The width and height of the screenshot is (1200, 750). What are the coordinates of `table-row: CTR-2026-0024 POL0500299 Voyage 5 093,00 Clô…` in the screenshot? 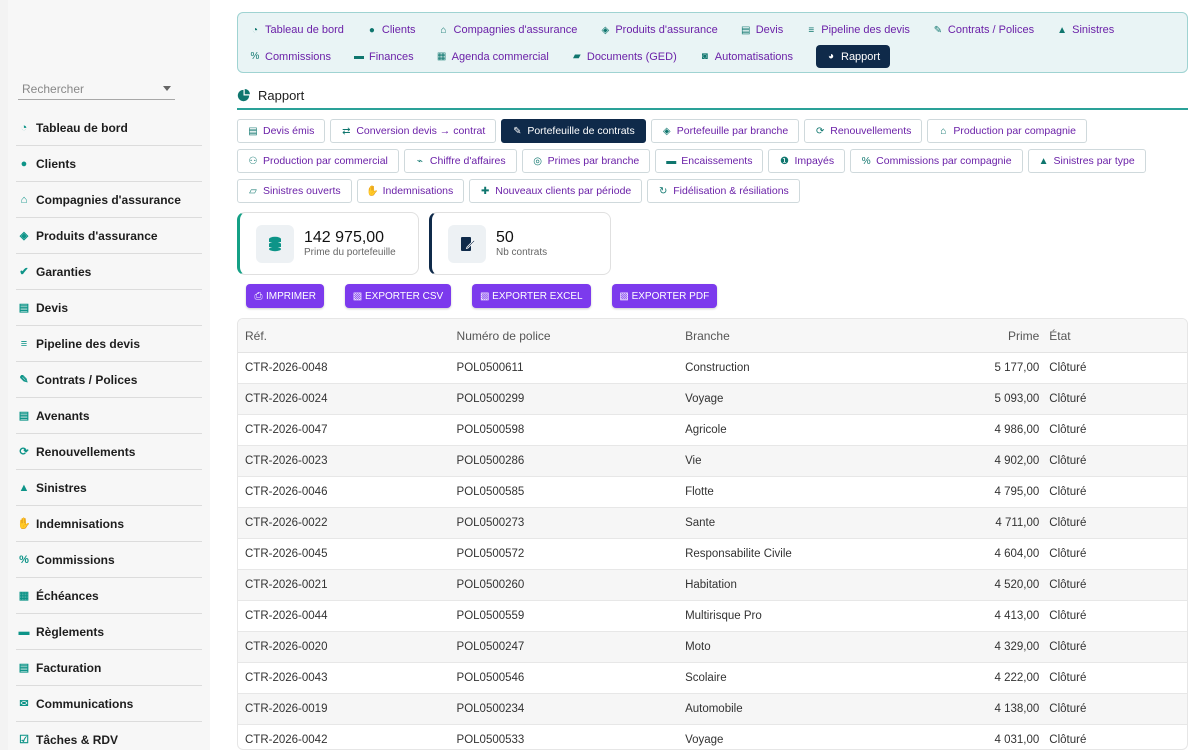 It's located at (712, 399).